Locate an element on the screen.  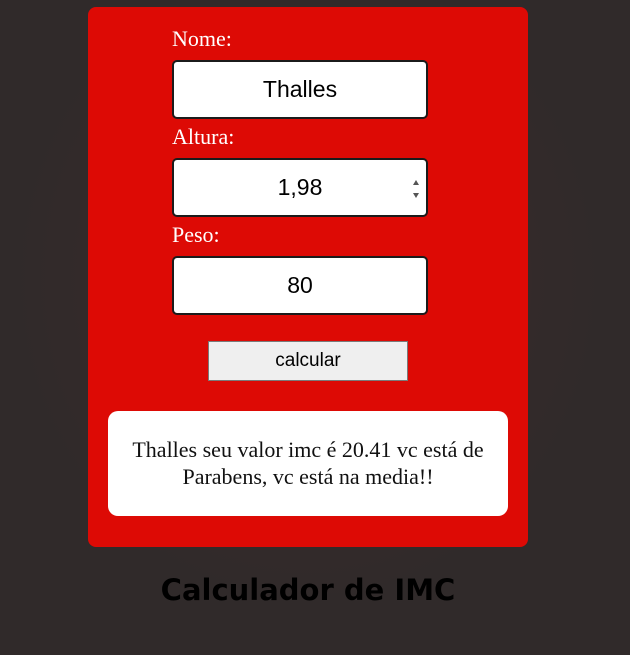
height-input: 1,98 is located at coordinates (300, 187).